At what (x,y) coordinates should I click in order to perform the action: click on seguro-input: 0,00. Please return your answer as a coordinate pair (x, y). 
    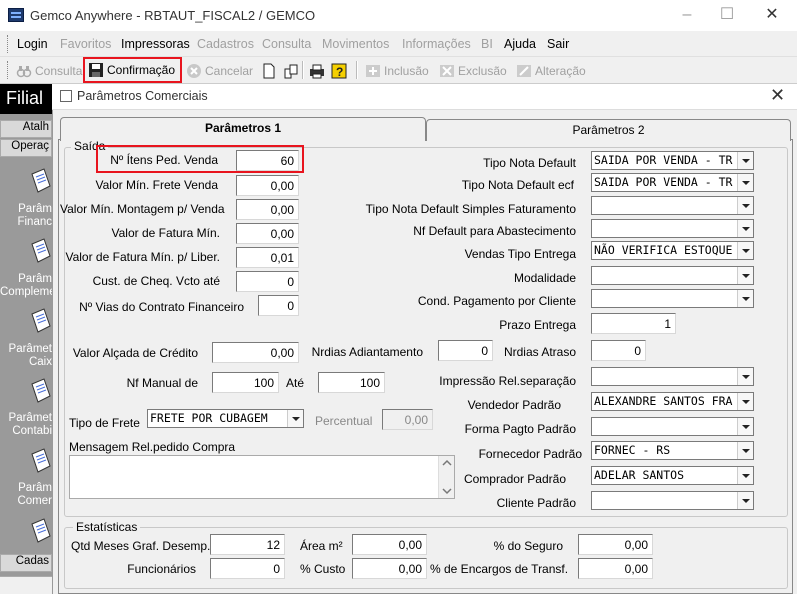
    Looking at the image, I should click on (615, 544).